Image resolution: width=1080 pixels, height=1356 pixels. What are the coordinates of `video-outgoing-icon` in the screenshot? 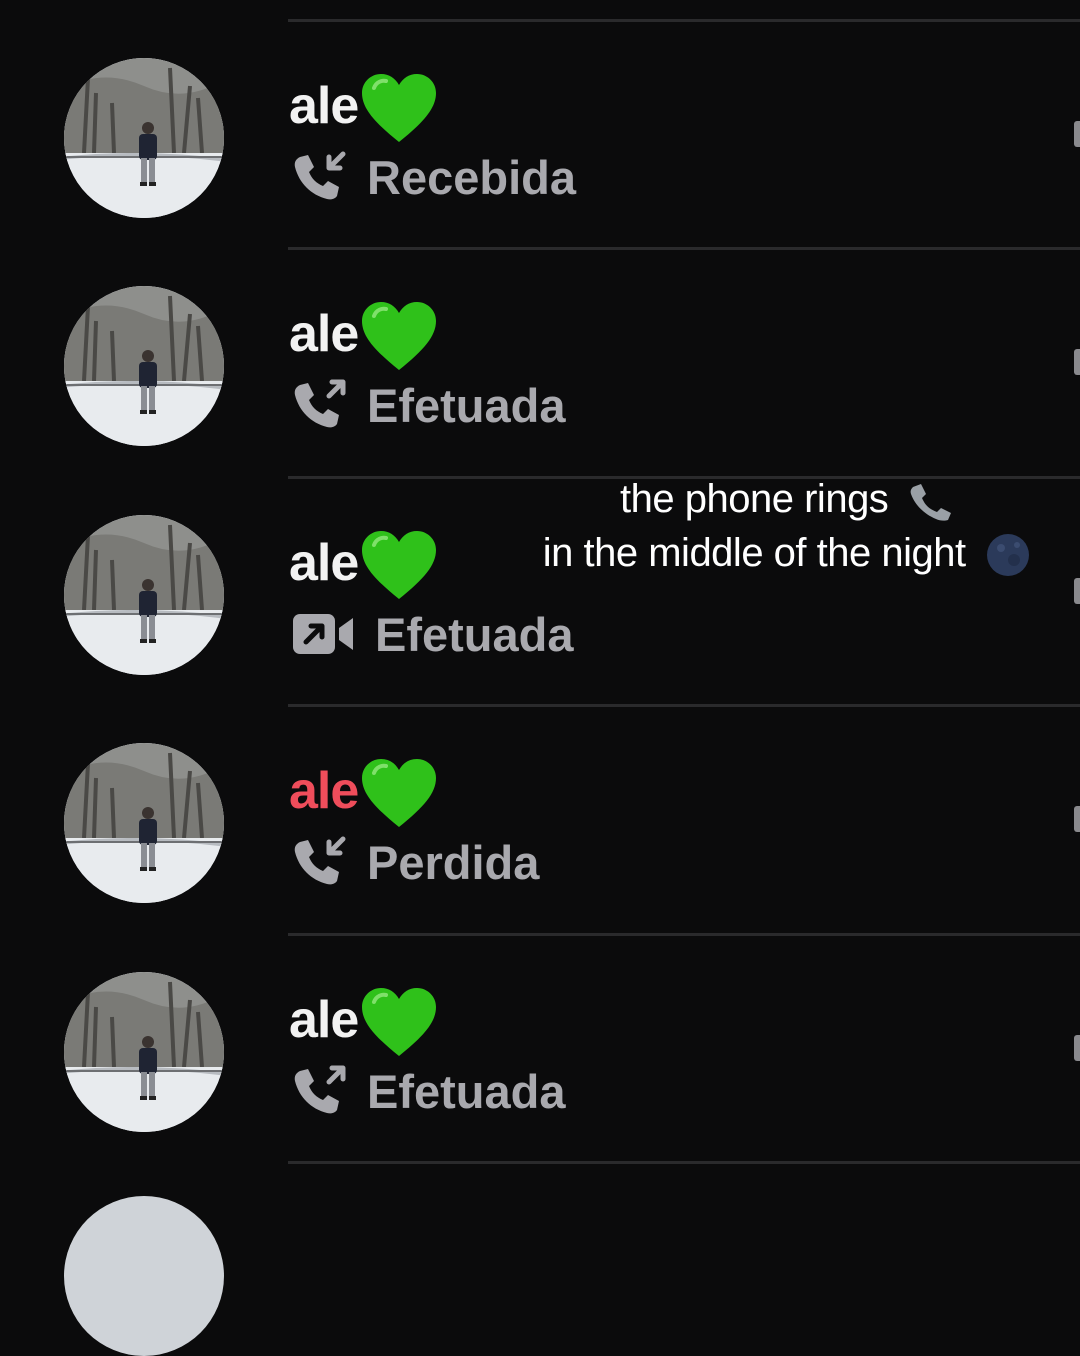 It's located at (323, 634).